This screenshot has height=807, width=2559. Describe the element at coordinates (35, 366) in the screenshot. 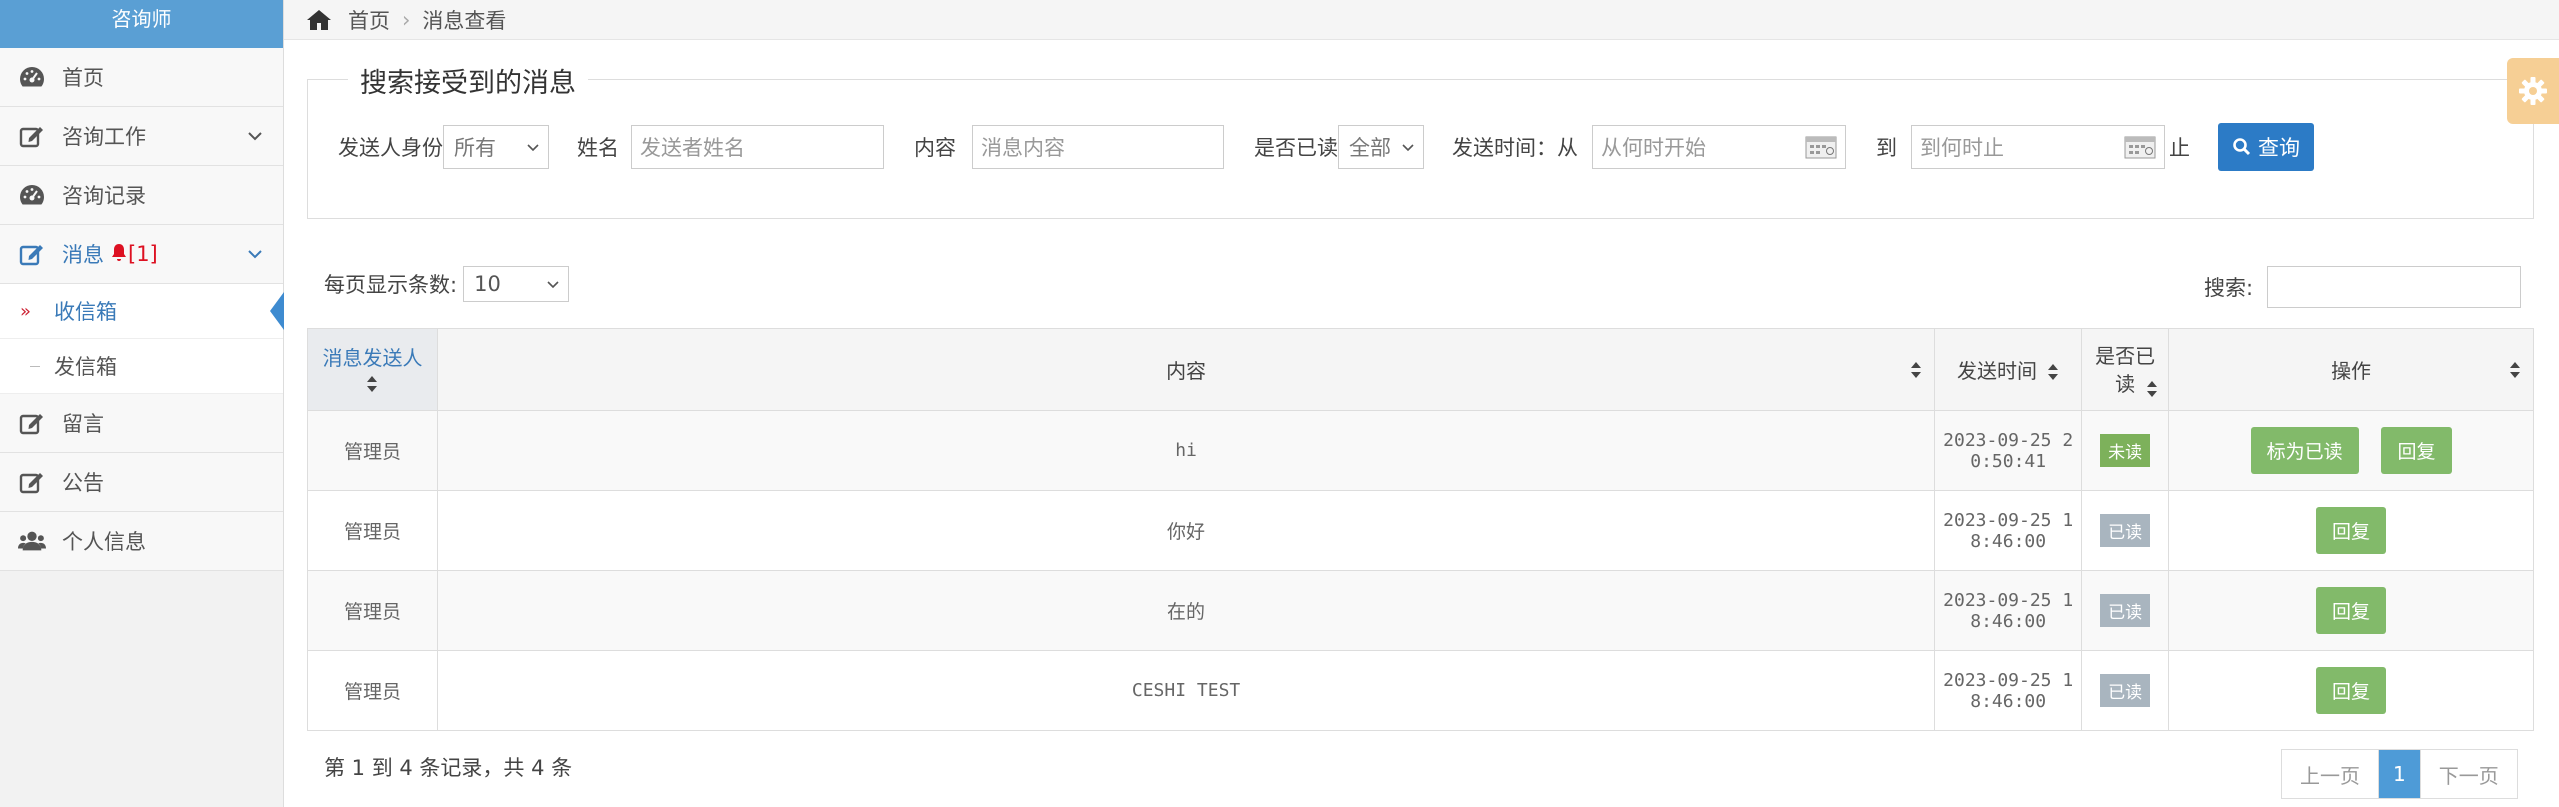

I see `tree-dash` at that location.